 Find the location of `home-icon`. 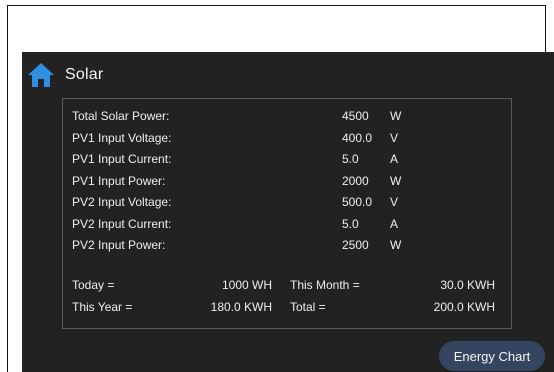

home-icon is located at coordinates (41, 75).